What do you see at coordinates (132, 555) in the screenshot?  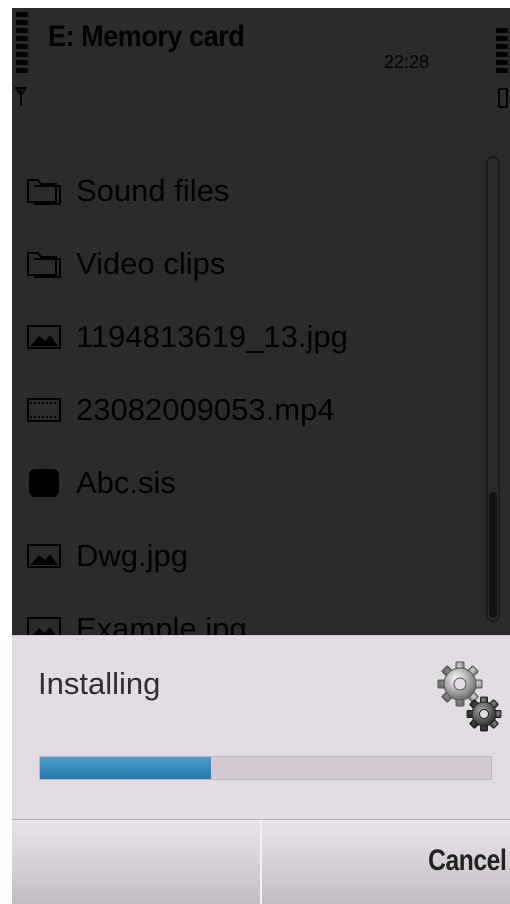 I see `file-label: Dwg.jpg` at bounding box center [132, 555].